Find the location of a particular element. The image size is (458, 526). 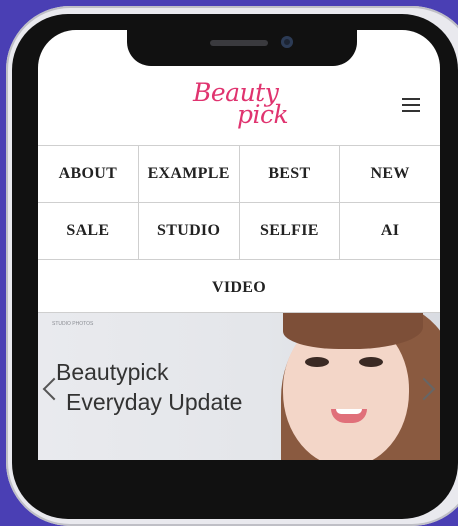

nav-item-new: NEW is located at coordinates (390, 174).